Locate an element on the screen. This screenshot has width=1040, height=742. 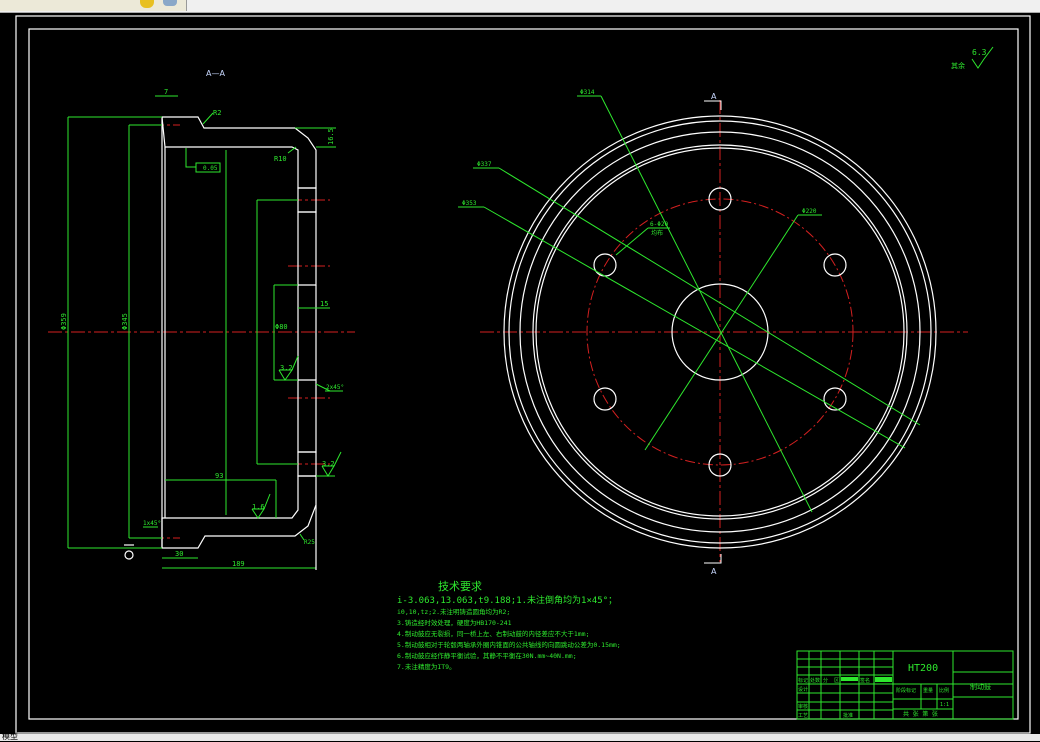
bolt-hole is located at coordinates (835, 399).